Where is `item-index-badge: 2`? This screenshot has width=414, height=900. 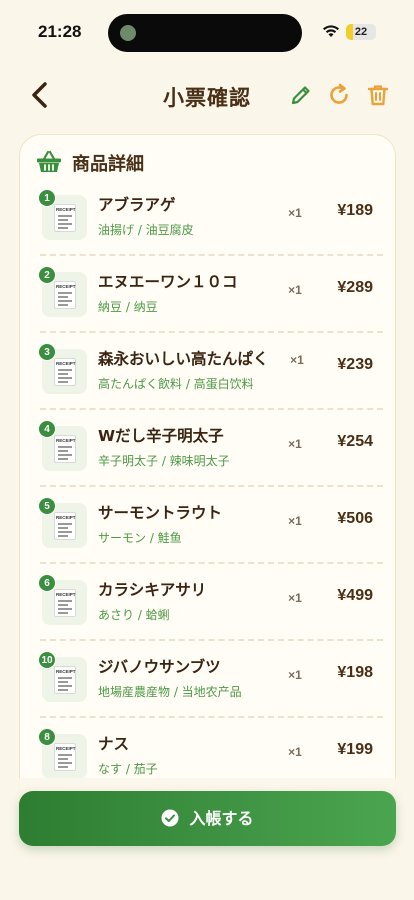 item-index-badge: 2 is located at coordinates (47, 275).